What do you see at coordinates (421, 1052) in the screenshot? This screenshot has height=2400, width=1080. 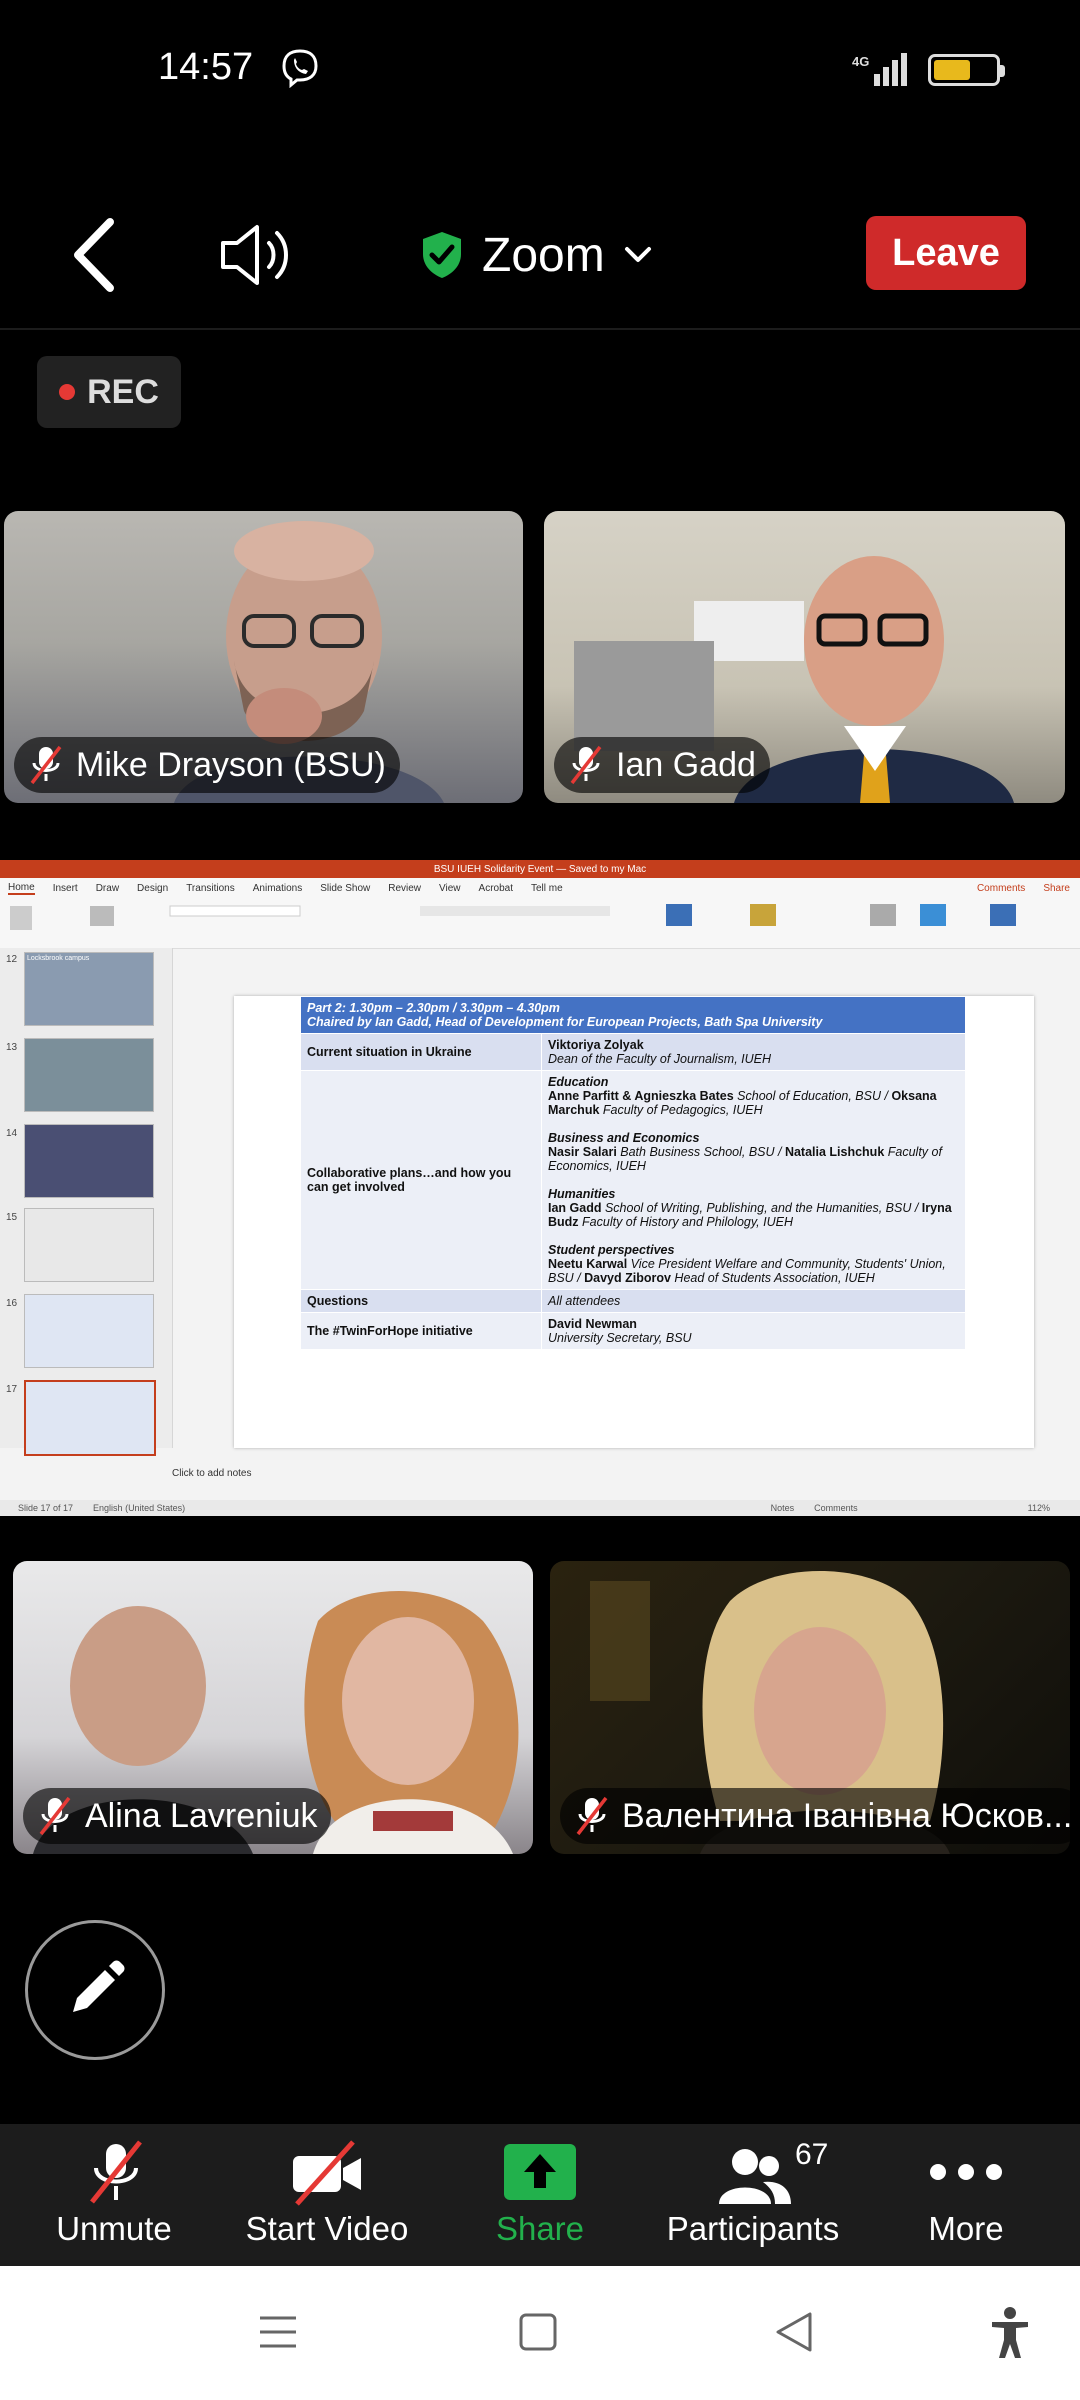 I see `agenda-row-label: Current situation in Ukraine` at bounding box center [421, 1052].